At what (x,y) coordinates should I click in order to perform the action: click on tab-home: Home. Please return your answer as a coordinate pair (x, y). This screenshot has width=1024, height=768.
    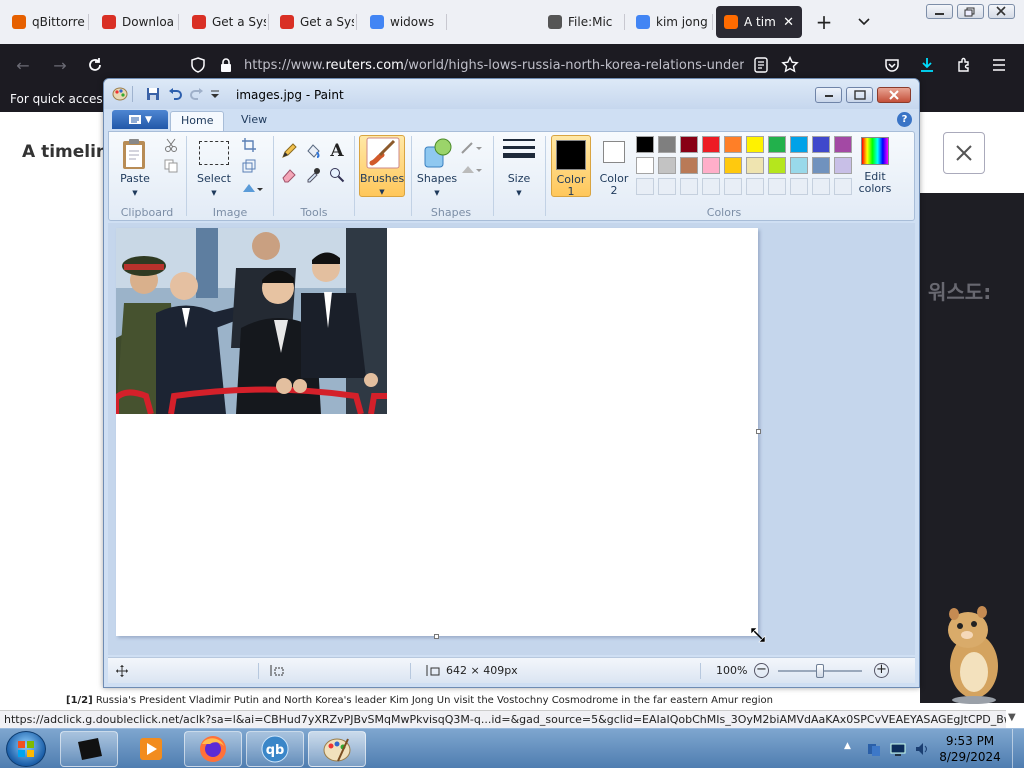
    Looking at the image, I should click on (197, 121).